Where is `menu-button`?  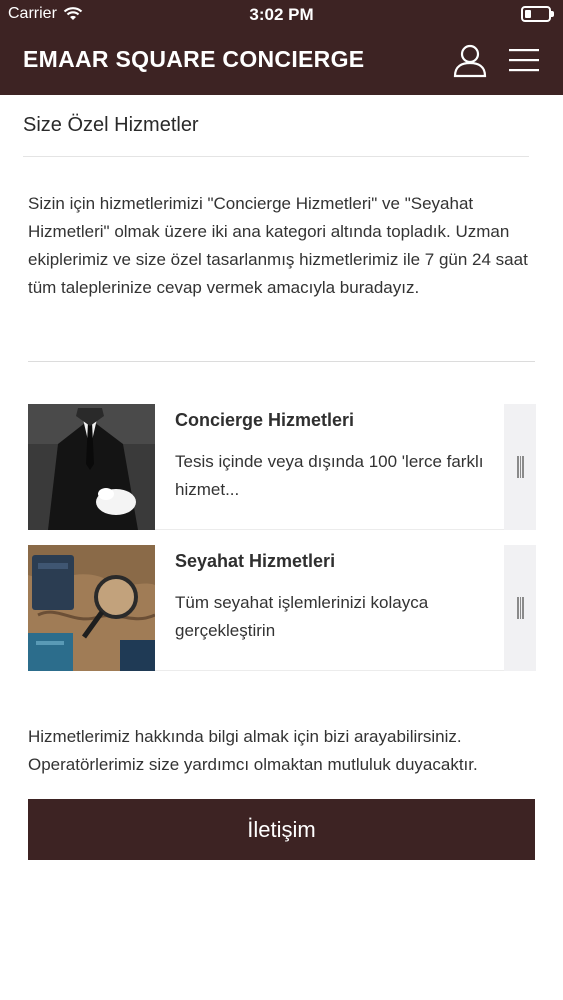
menu-button is located at coordinates (524, 60).